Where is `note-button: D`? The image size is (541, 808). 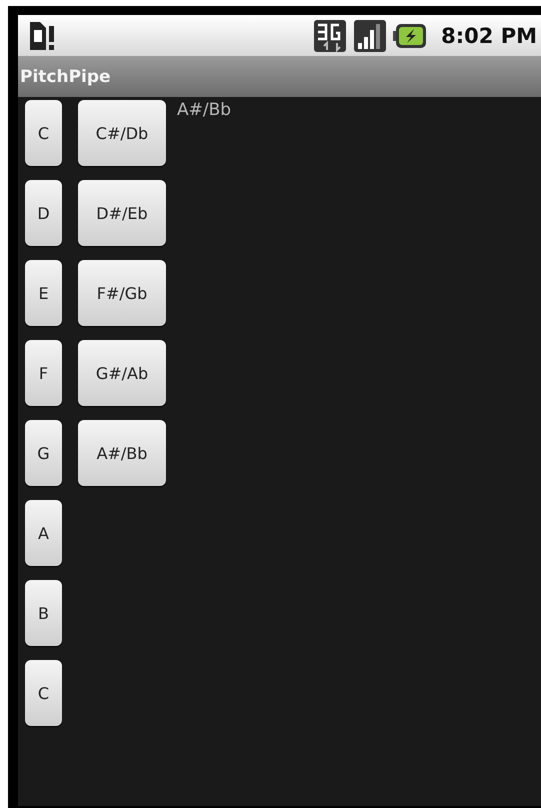 note-button: D is located at coordinates (43, 213).